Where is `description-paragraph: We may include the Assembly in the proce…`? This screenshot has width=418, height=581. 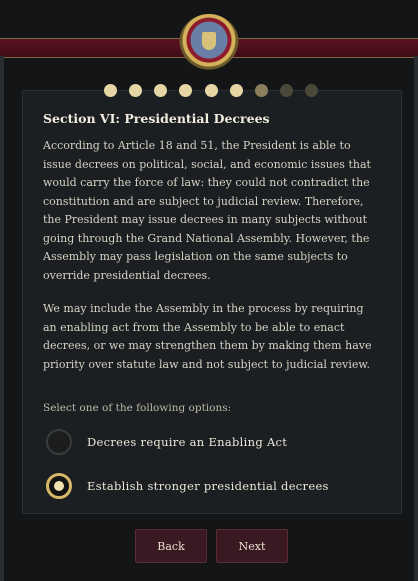 description-paragraph: We may include the Assembly in the proce… is located at coordinates (207, 336).